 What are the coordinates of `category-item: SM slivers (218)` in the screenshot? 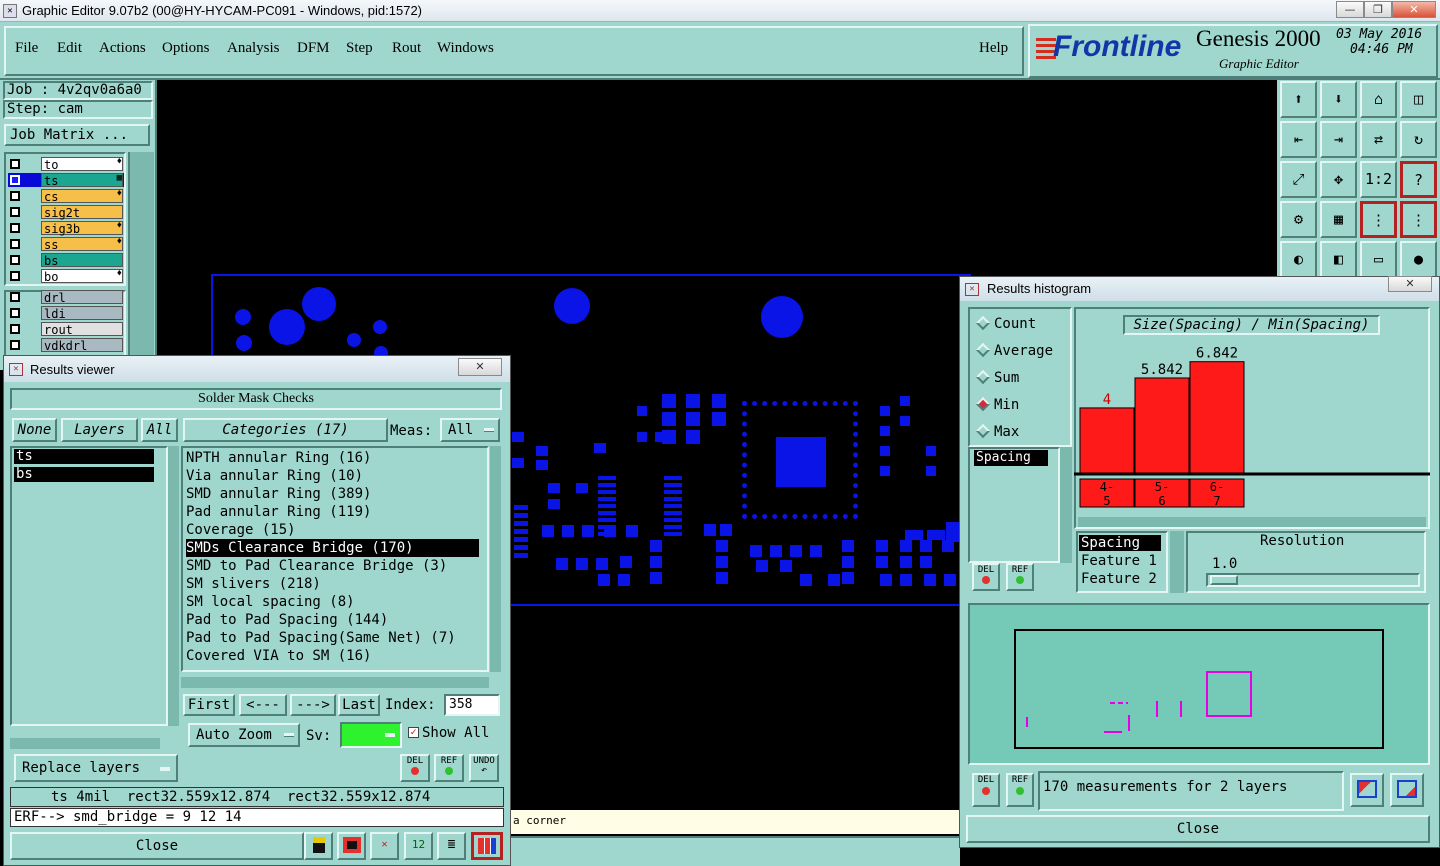 It's located at (253, 584).